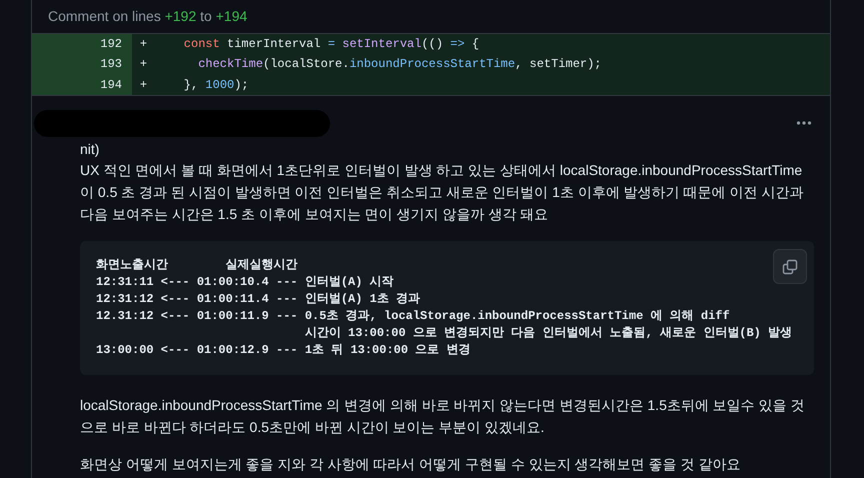  Describe the element at coordinates (82, 84) in the screenshot. I see `line-number: 194` at that location.